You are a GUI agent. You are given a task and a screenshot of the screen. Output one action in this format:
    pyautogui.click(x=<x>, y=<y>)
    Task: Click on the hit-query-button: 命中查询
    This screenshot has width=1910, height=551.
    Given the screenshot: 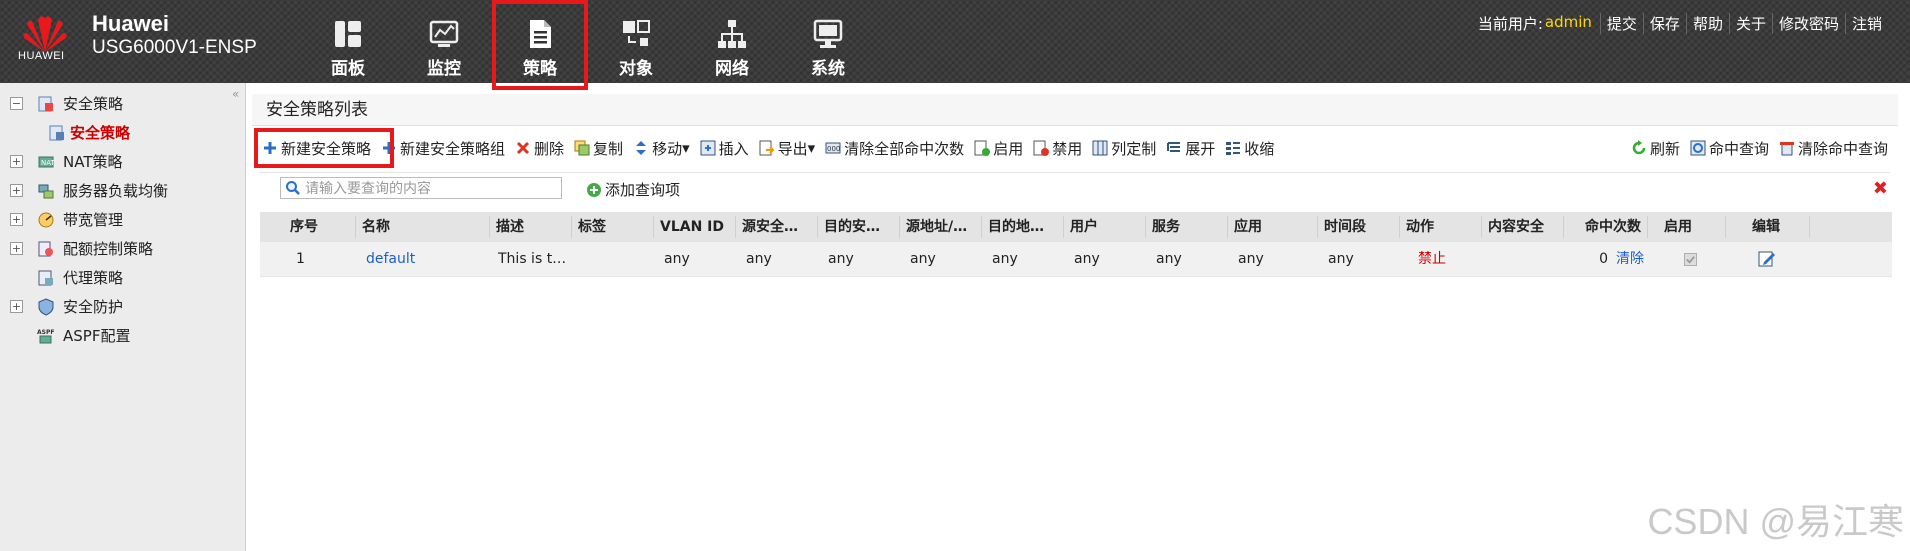 What is the action you would take?
    pyautogui.click(x=1729, y=148)
    